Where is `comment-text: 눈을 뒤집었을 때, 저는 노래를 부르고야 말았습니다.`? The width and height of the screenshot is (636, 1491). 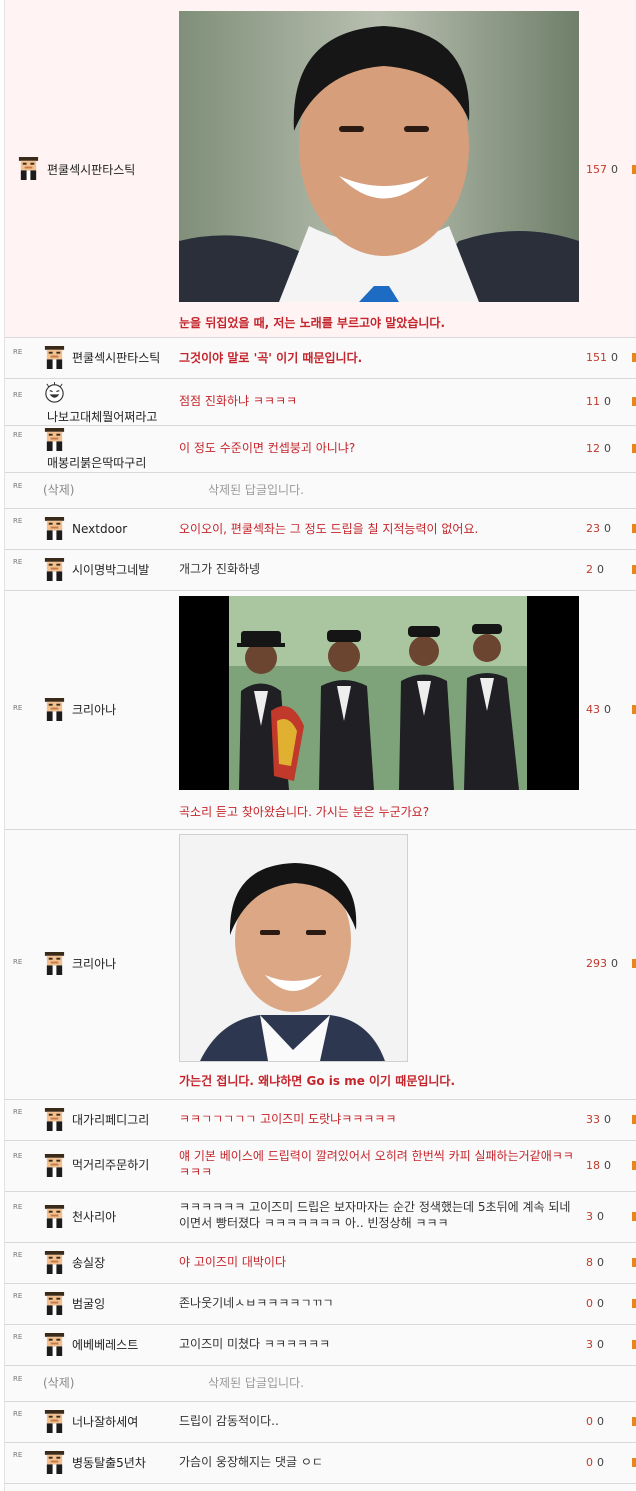 comment-text: 눈을 뒤집었을 때, 저는 노래를 부르고야 말았습니다. is located at coordinates (312, 323).